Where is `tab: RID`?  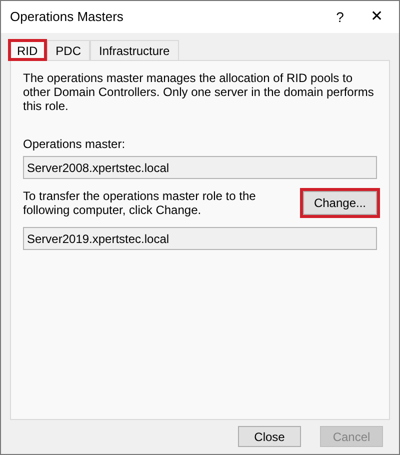
tab: RID is located at coordinates (27, 50).